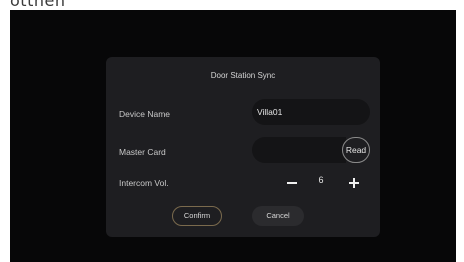 The width and height of the screenshot is (464, 262). Describe the element at coordinates (299, 150) in the screenshot. I see `master-card-field` at that location.